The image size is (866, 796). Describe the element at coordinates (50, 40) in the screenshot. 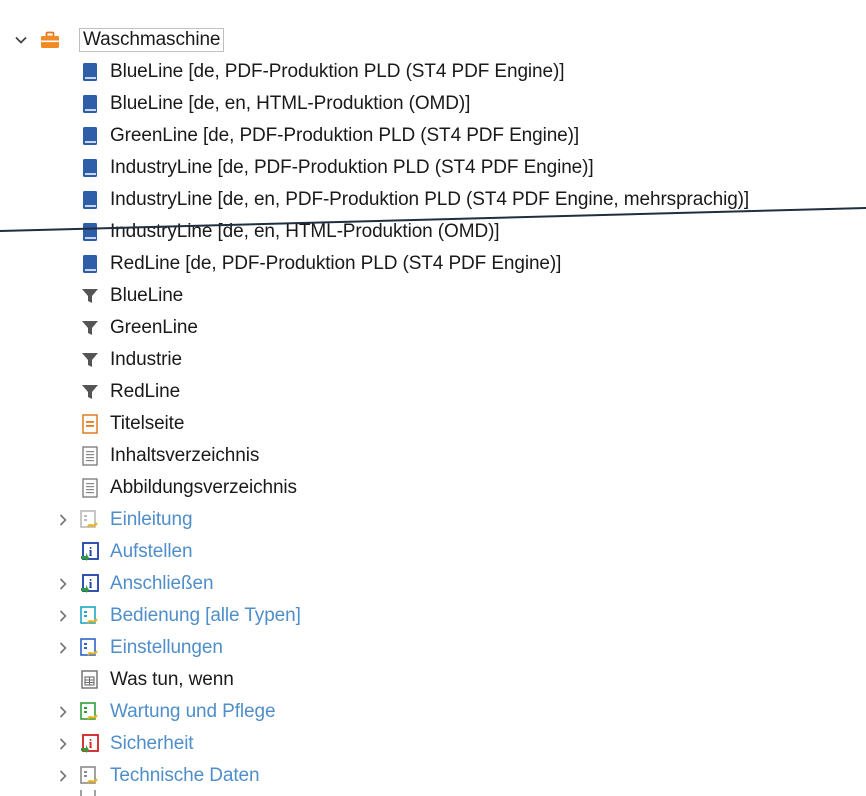

I see `briefcase-icon` at that location.